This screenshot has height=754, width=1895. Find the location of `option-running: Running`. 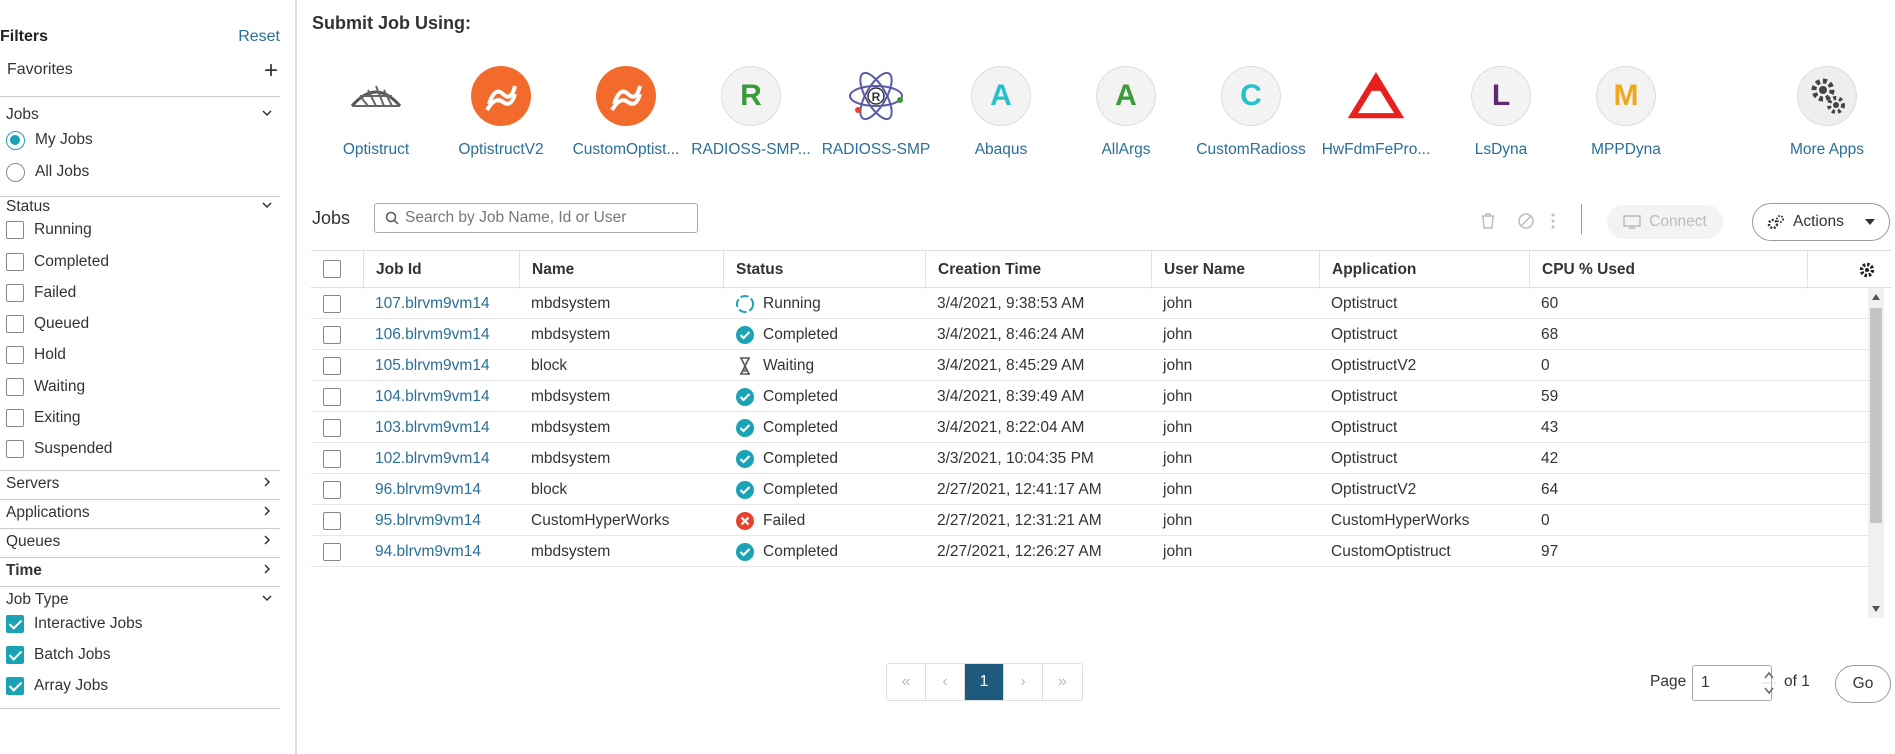

option-running: Running is located at coordinates (49, 230).